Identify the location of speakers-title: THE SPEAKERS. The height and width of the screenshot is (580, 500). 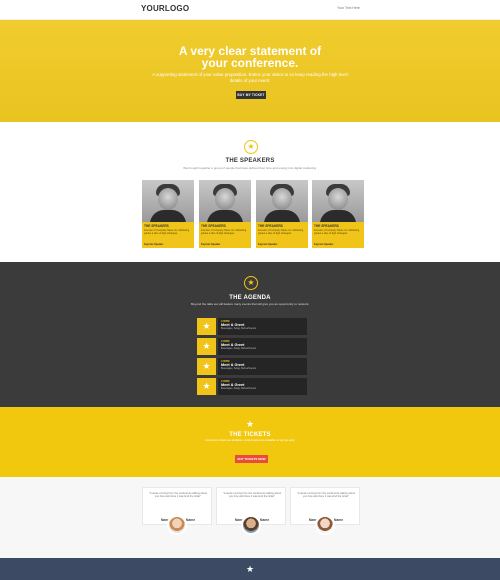
(250, 161).